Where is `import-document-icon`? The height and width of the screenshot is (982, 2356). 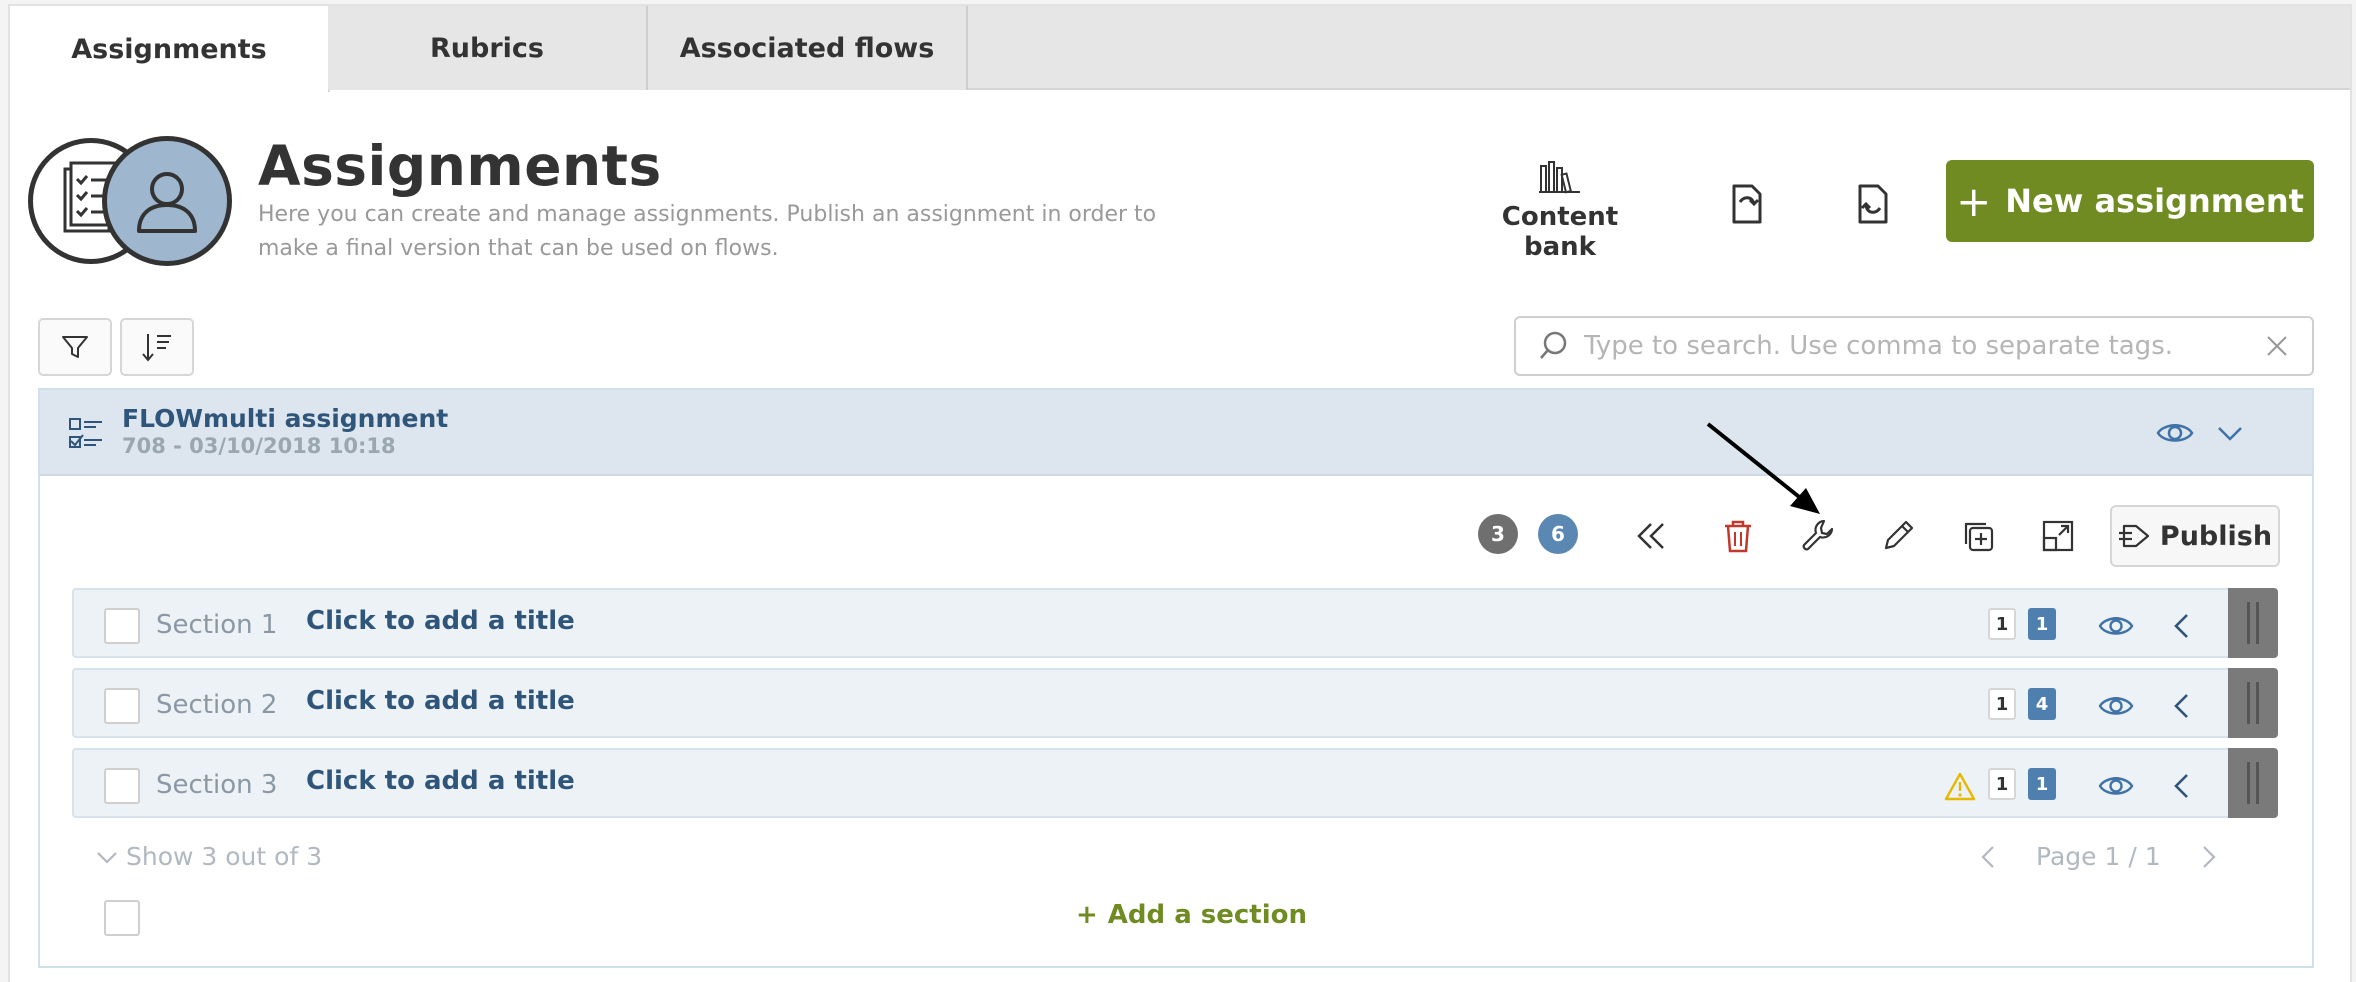 import-document-icon is located at coordinates (1746, 204).